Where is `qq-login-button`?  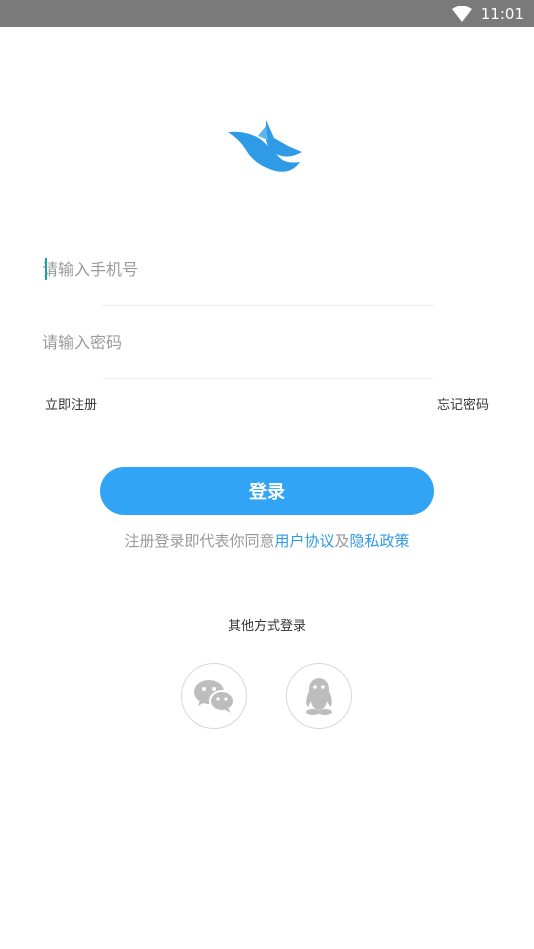
qq-login-button is located at coordinates (319, 696).